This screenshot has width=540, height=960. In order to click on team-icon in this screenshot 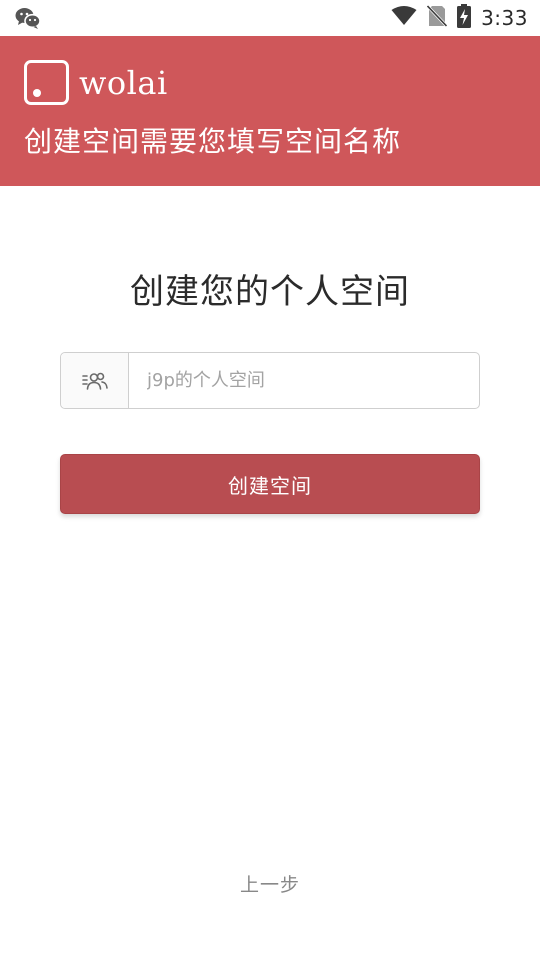, I will do `click(95, 380)`.